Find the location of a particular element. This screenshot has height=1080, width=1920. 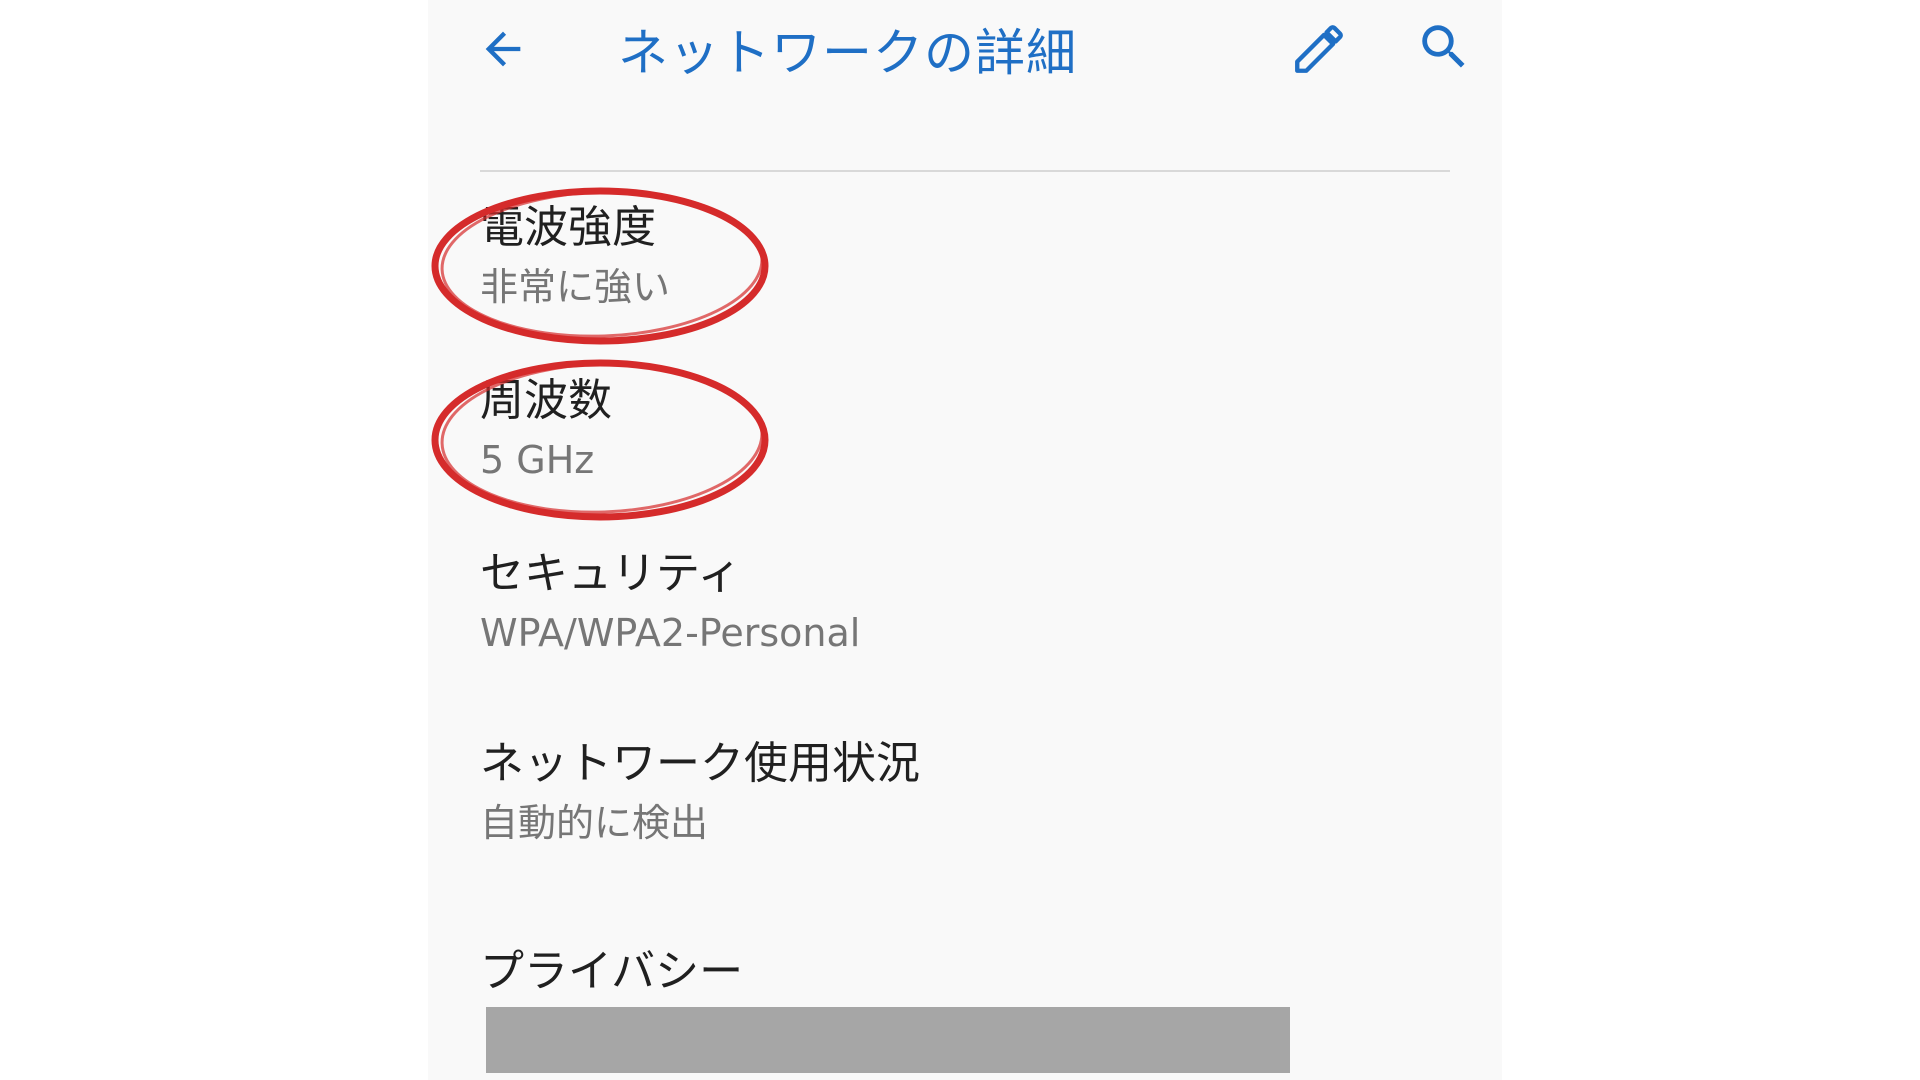

page-title: ネットワークの詳細 is located at coordinates (847, 53).